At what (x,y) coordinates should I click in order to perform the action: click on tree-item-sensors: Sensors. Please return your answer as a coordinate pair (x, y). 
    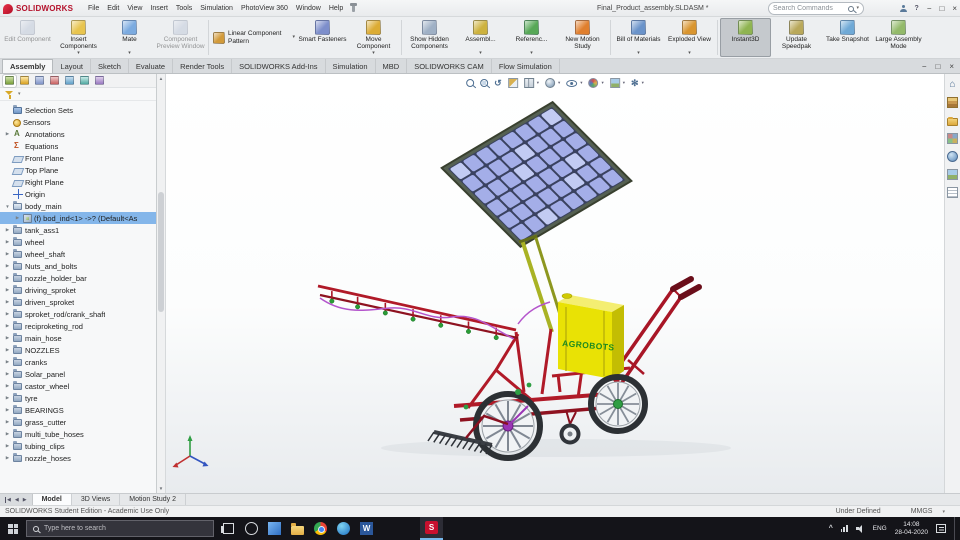
    Looking at the image, I should click on (78, 122).